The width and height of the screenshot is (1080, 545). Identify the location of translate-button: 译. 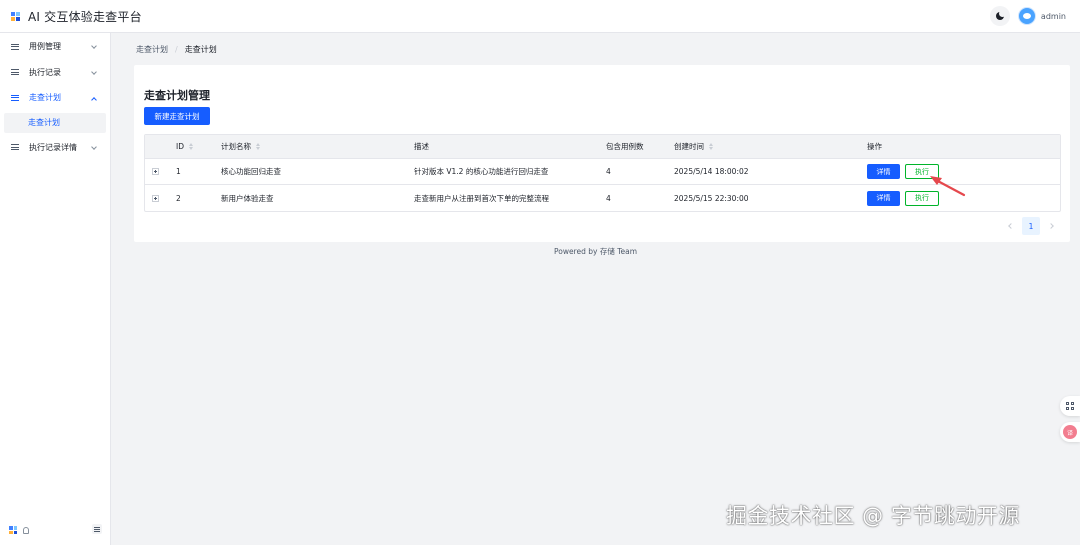
(1070, 432).